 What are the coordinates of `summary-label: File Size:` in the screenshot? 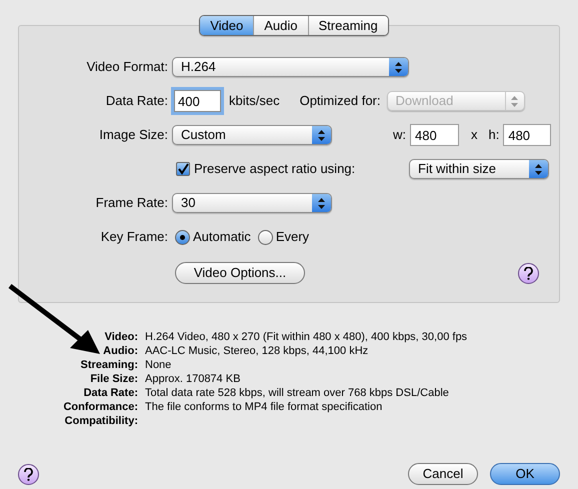 It's located at (113, 379).